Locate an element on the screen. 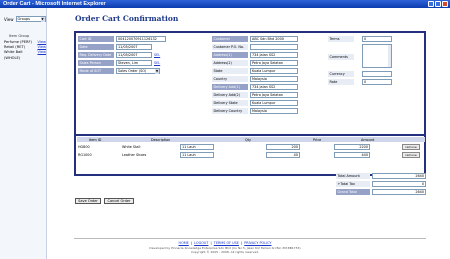 The height and width of the screenshot is (259, 450). country-field: Malaysia is located at coordinates (274, 79).